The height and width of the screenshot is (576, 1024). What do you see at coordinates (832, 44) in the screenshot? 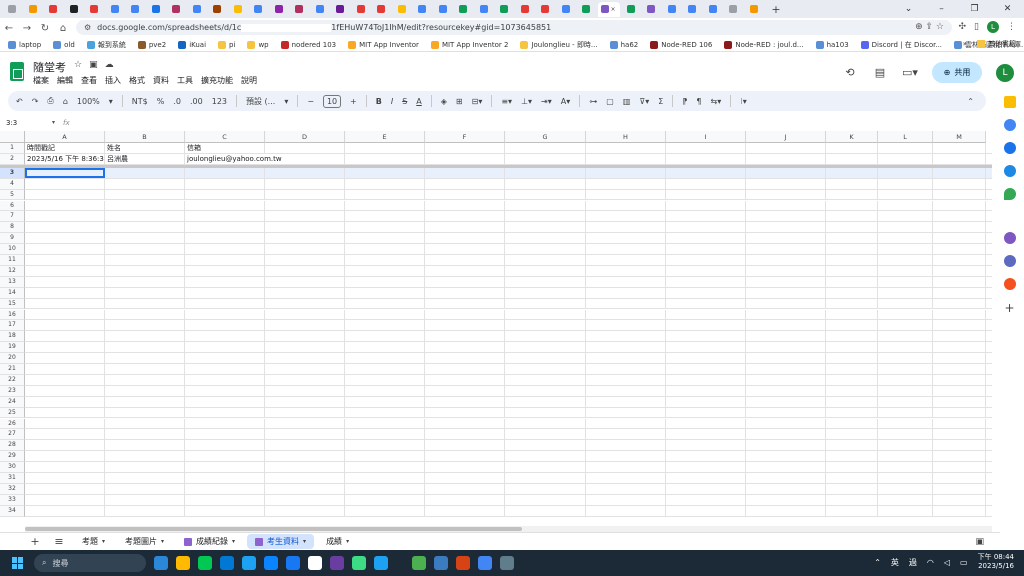
I see `bookmark-item: ha103` at bounding box center [832, 44].